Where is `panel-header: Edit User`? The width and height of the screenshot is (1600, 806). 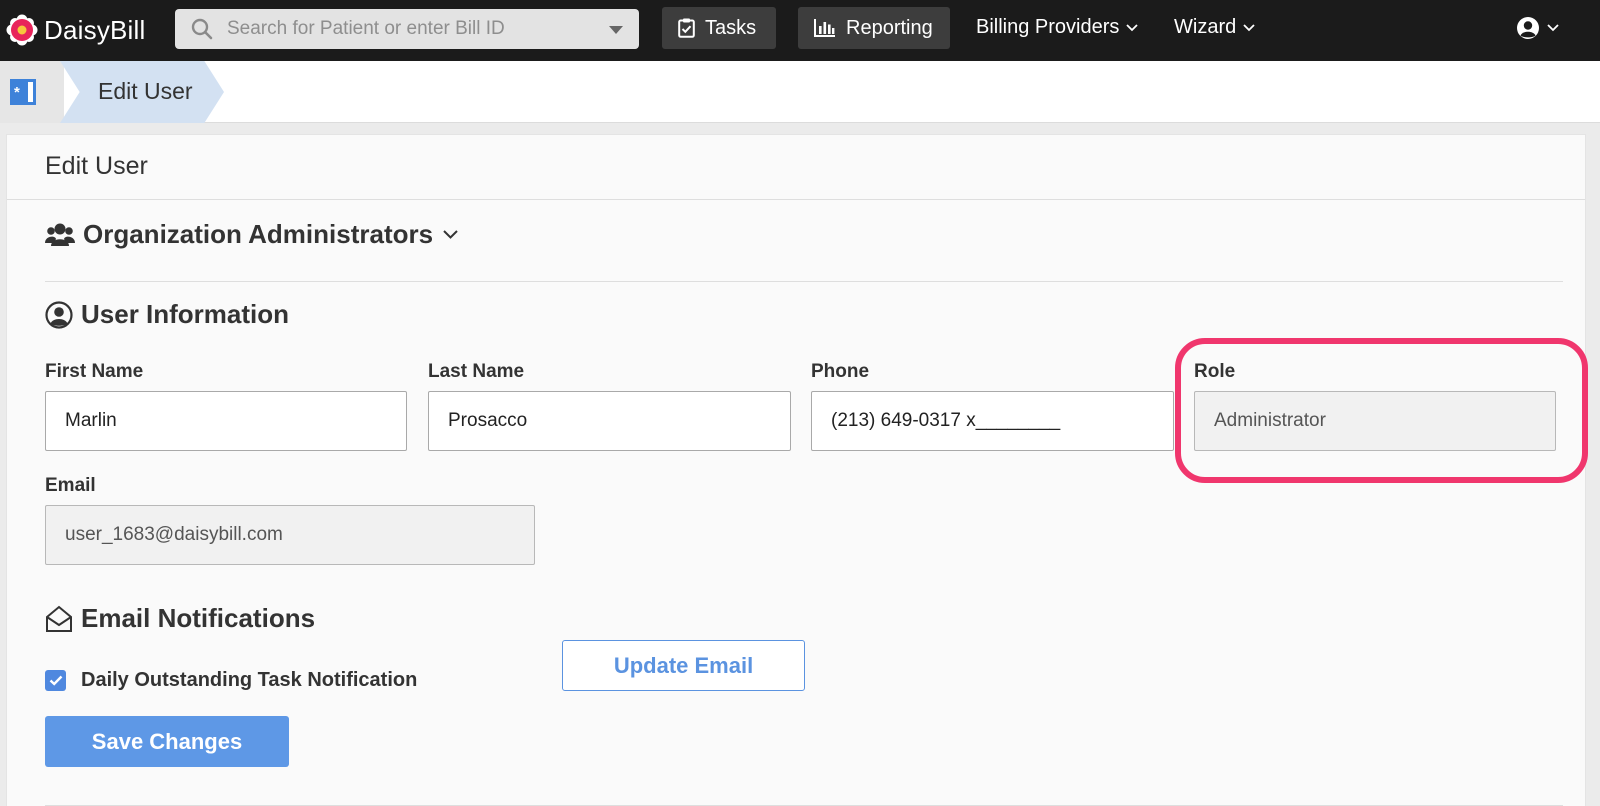 panel-header: Edit User is located at coordinates (796, 167).